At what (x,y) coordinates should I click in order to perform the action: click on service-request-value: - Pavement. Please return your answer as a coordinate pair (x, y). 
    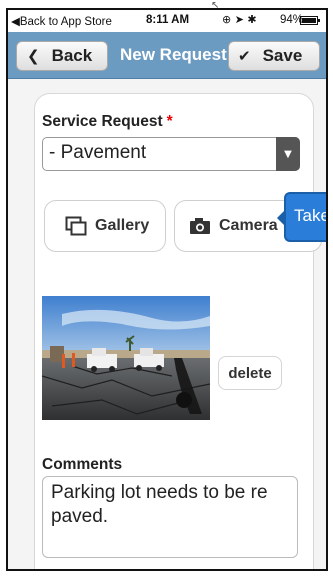
    Looking at the image, I should click on (98, 152).